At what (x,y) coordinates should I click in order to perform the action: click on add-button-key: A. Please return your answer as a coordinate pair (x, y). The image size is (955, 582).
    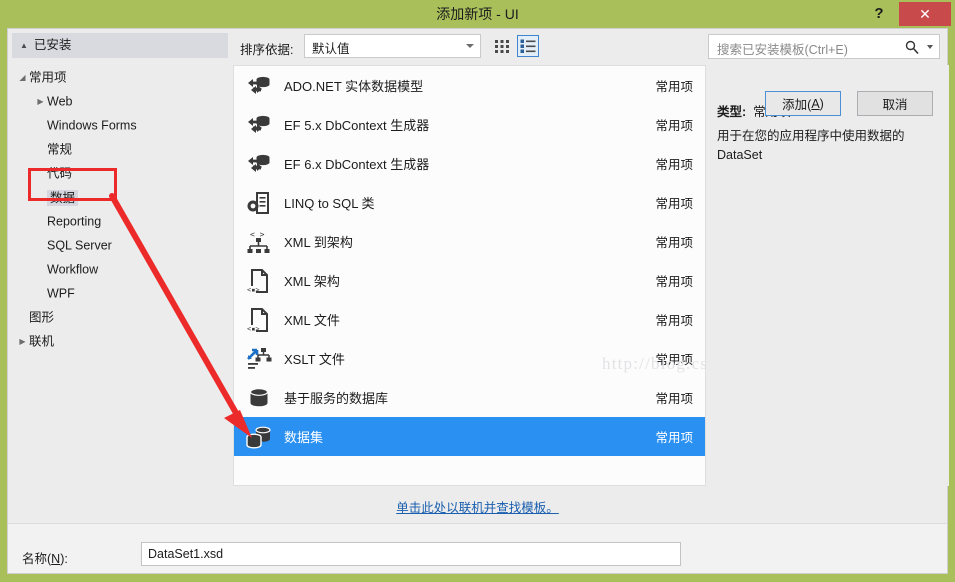
    Looking at the image, I should click on (815, 103).